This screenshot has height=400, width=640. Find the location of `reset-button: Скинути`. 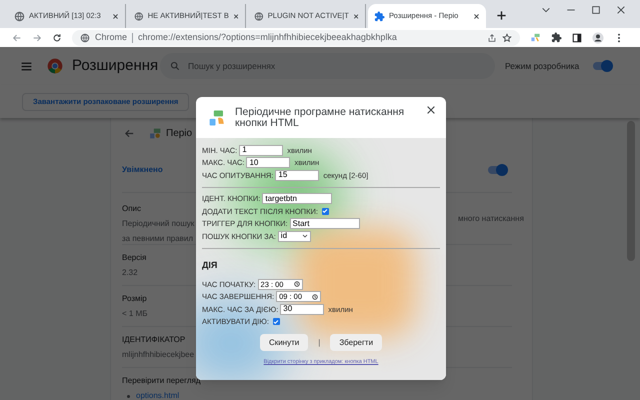

reset-button: Скинути is located at coordinates (284, 342).